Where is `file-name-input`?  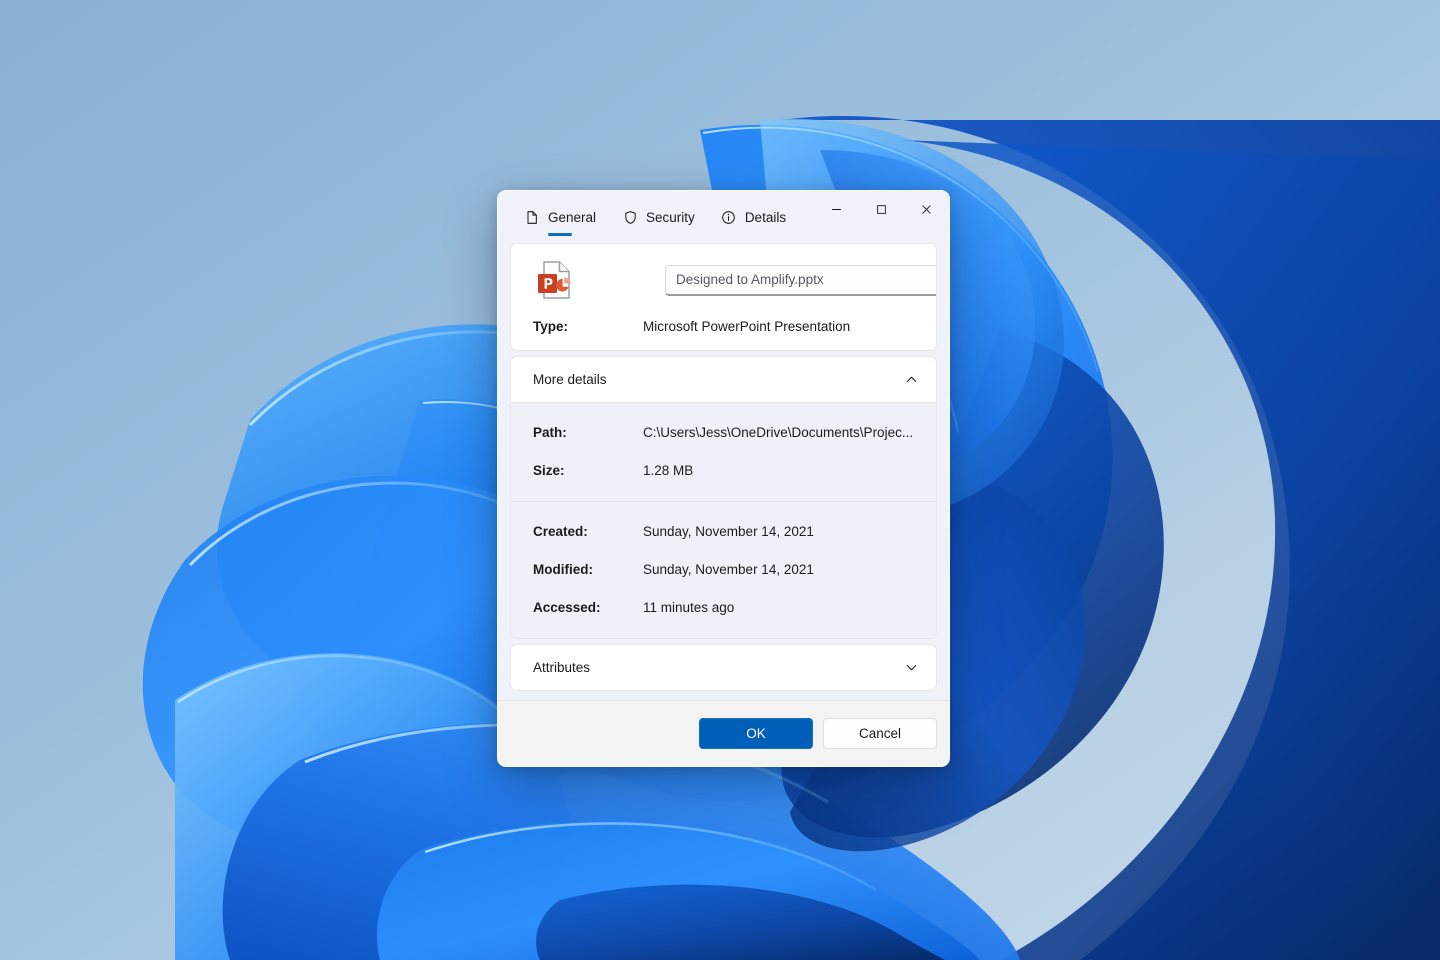
file-name-input is located at coordinates (800, 280).